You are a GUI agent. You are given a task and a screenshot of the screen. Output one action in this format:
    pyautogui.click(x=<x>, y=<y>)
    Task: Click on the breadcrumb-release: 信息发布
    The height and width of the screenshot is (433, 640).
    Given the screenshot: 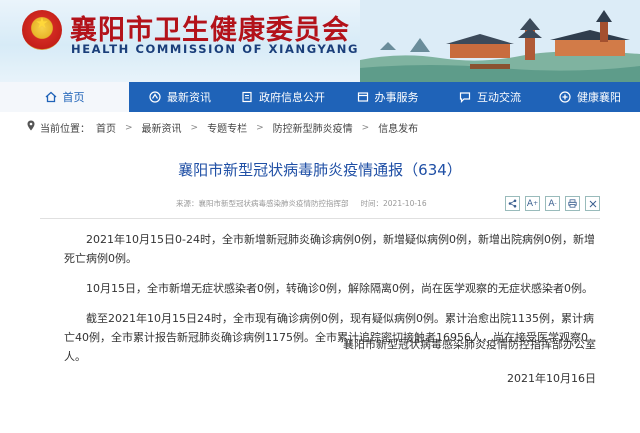 What is the action you would take?
    pyautogui.click(x=398, y=127)
    